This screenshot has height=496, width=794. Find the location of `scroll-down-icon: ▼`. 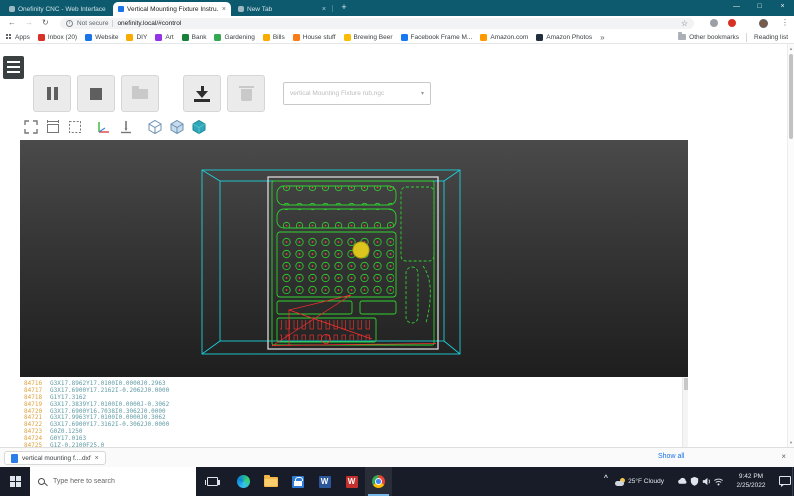

scroll-down-icon: ▼ is located at coordinates (791, 442).